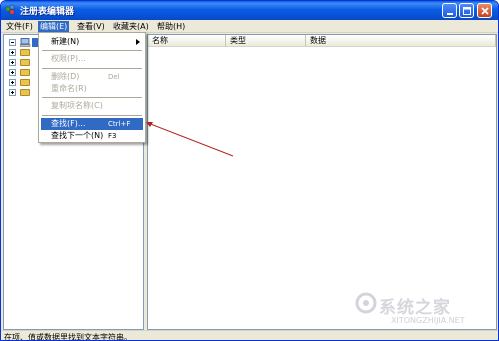 This screenshot has width=499, height=341. I want to click on menu-file: 文件(F), so click(19, 26).